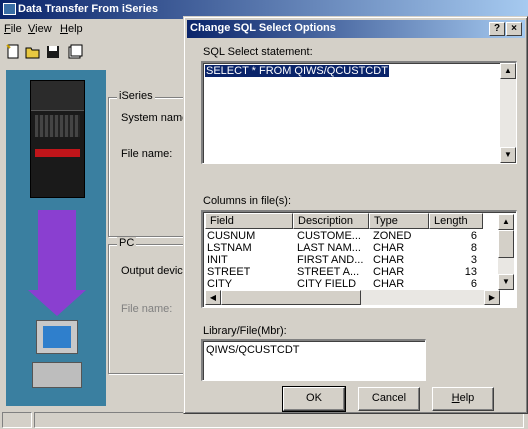  What do you see at coordinates (389, 399) in the screenshot?
I see `cancel-button: Cancel` at bounding box center [389, 399].